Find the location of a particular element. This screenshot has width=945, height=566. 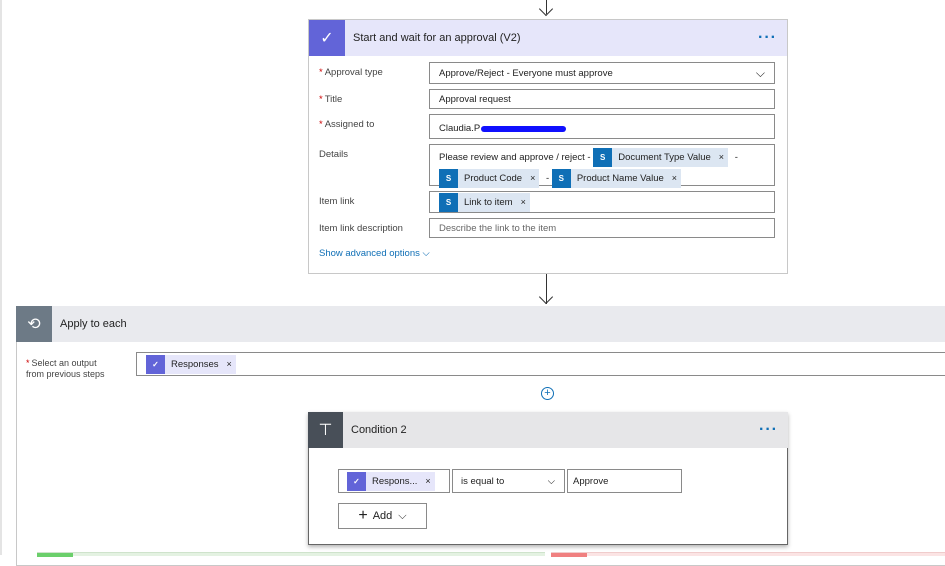

token-product-name: S Product Name Value × is located at coordinates (616, 178).